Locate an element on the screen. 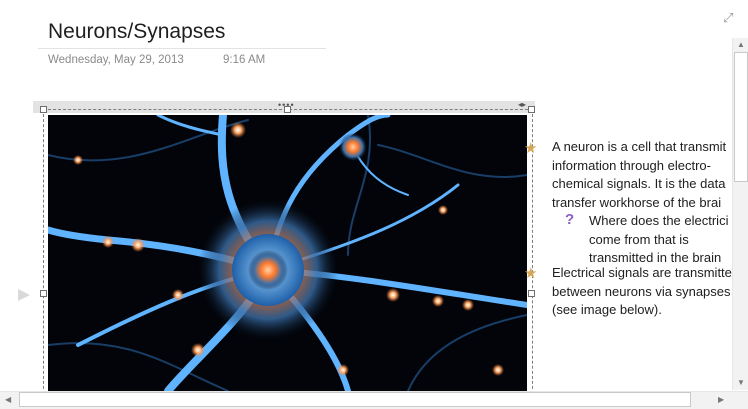  page-time: 9:16 AM is located at coordinates (244, 60).